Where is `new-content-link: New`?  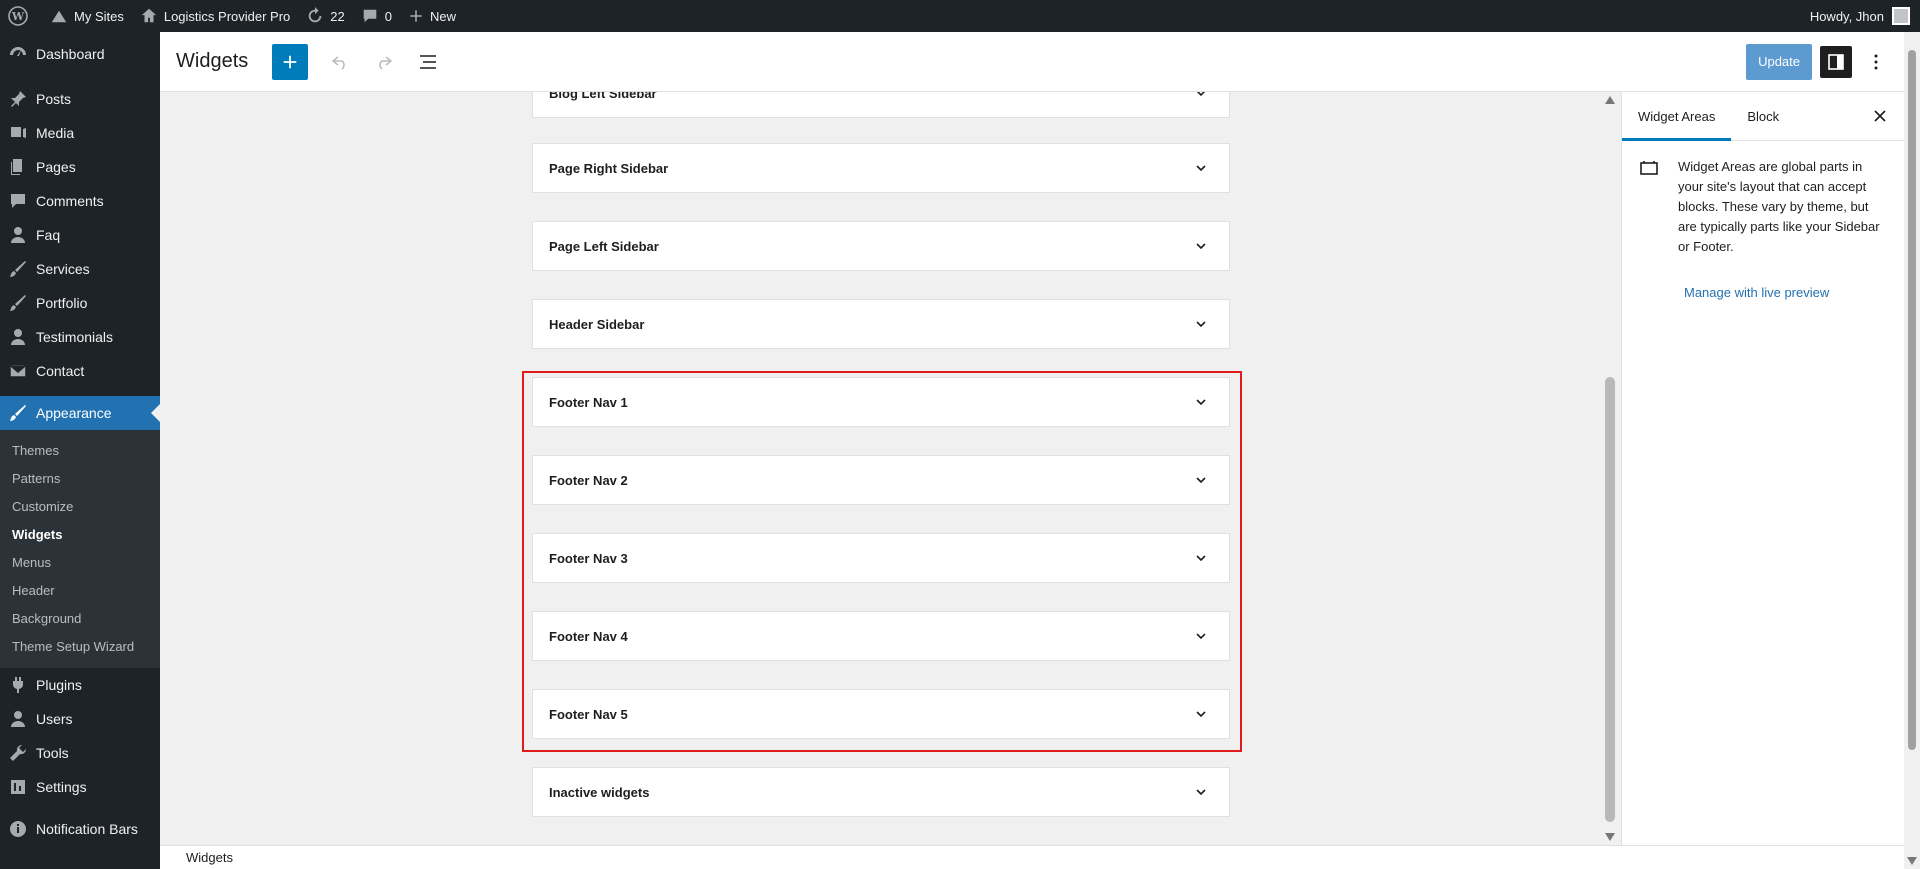 new-content-link: New is located at coordinates (432, 16).